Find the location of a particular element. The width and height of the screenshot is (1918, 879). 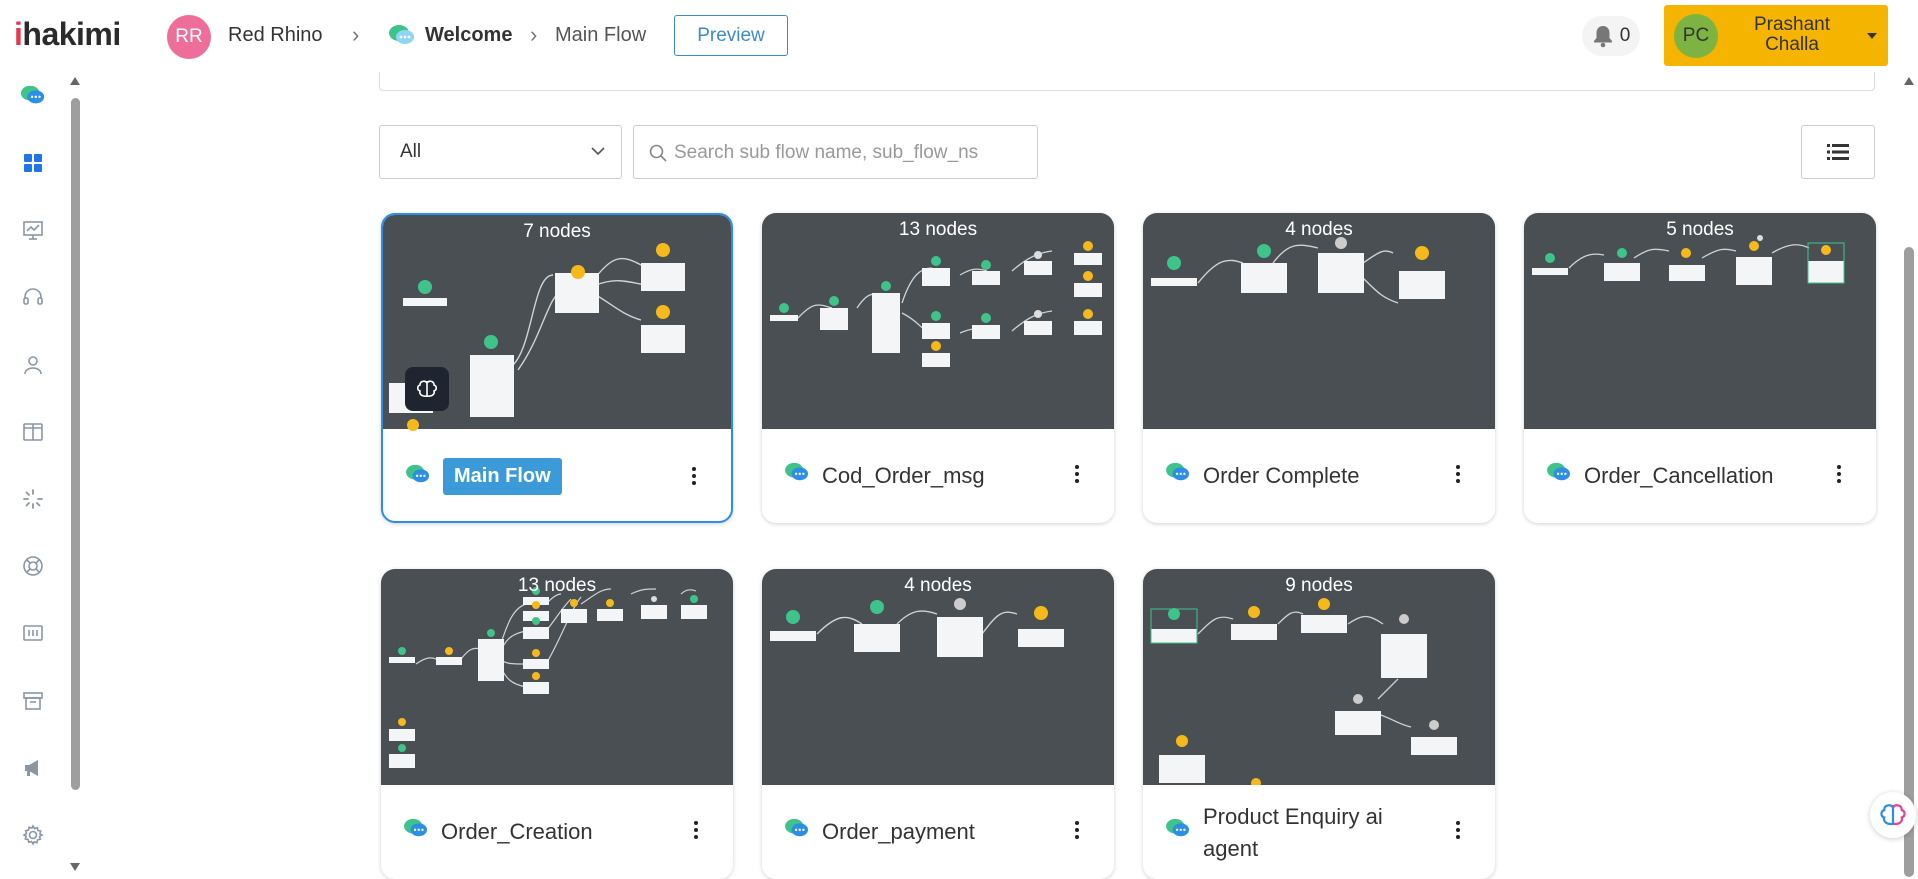

flow-card: 13 nodes Order_Creation is located at coordinates (557, 724).